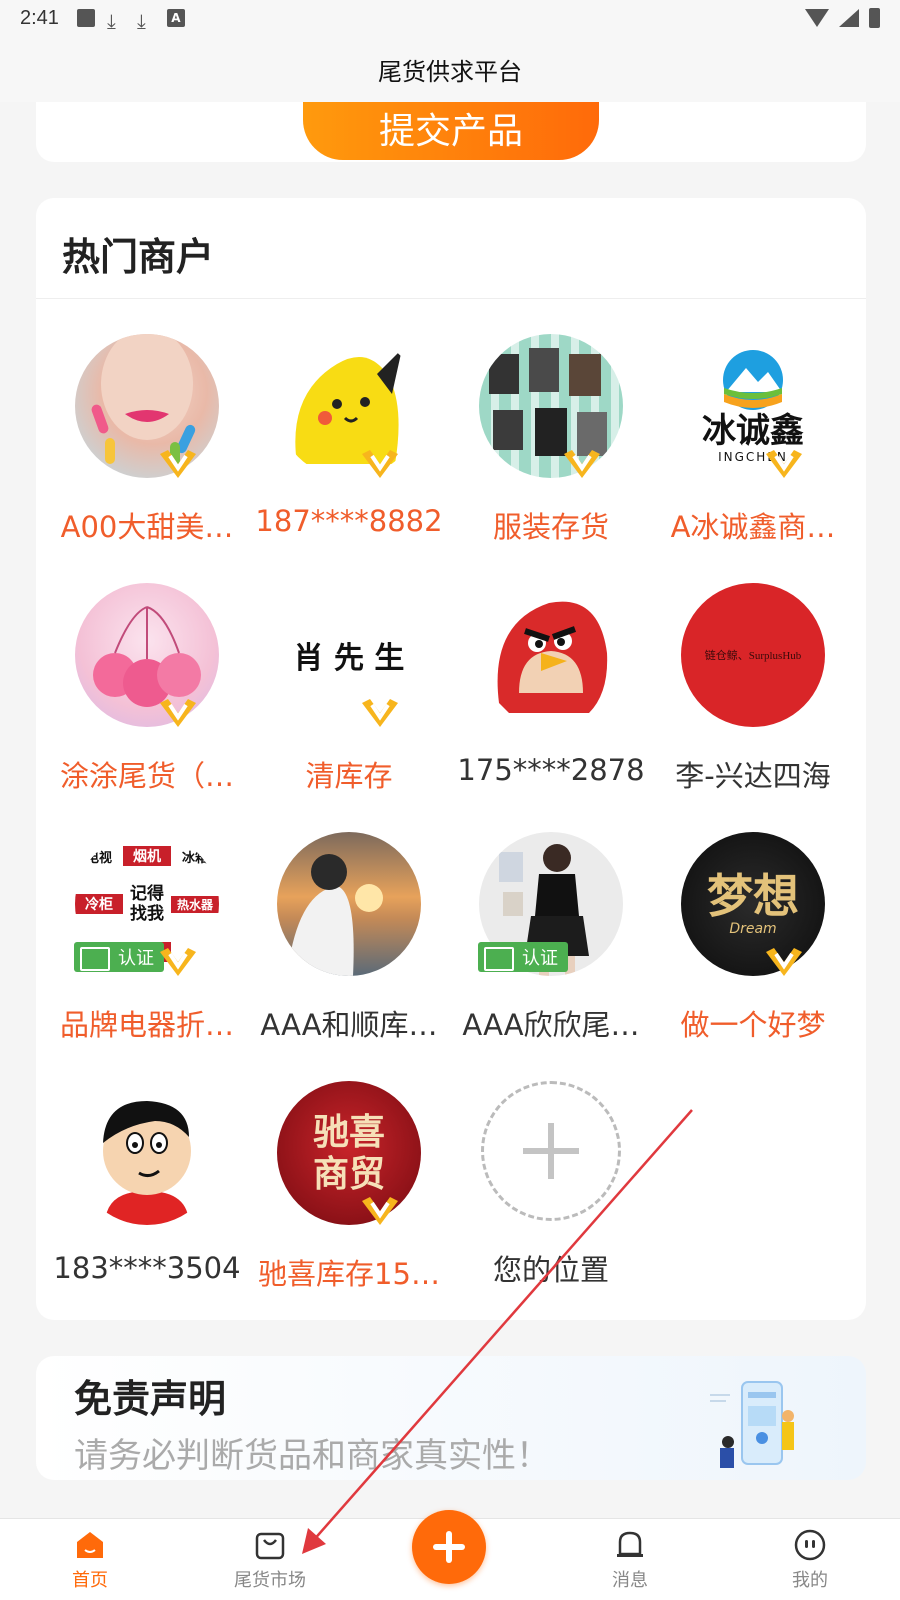 The width and height of the screenshot is (900, 1600). What do you see at coordinates (175, 18) in the screenshot?
I see `app-notification-icon: A` at bounding box center [175, 18].